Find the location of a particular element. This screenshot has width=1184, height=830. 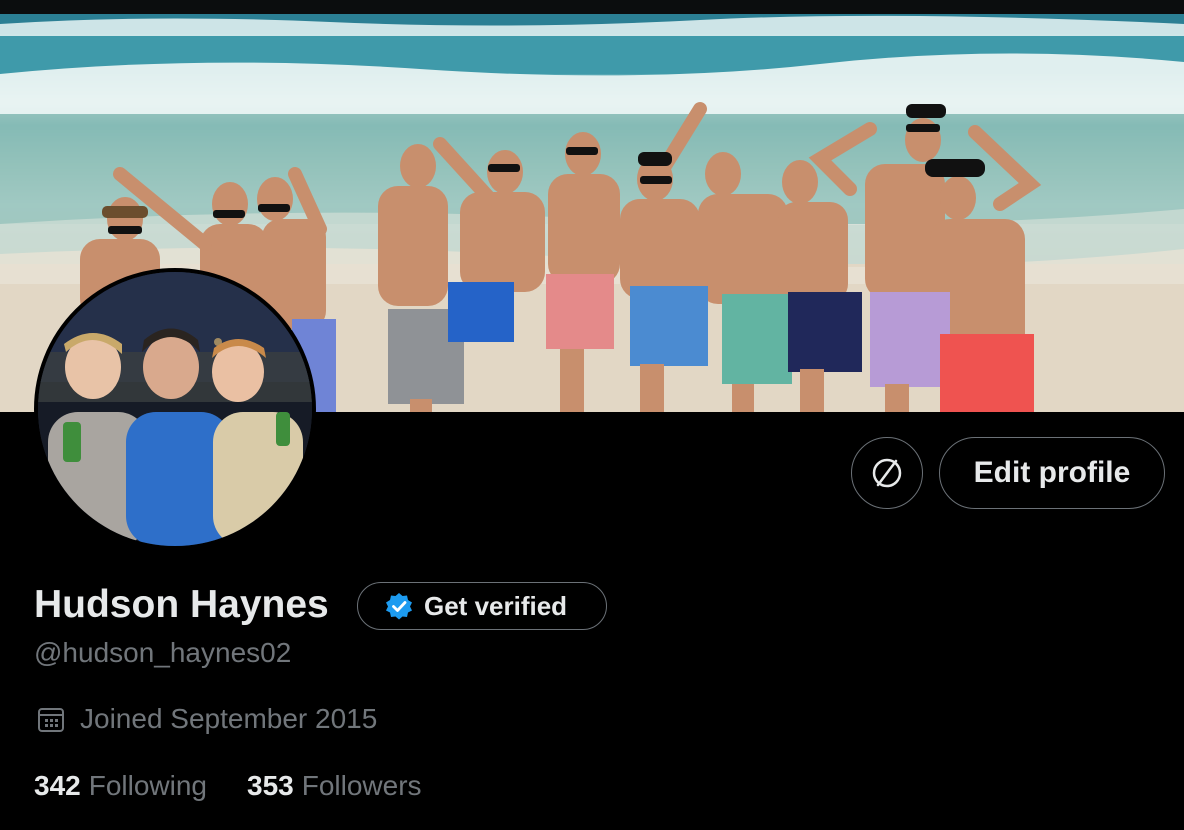

followers-label: Followers is located at coordinates (361, 785).